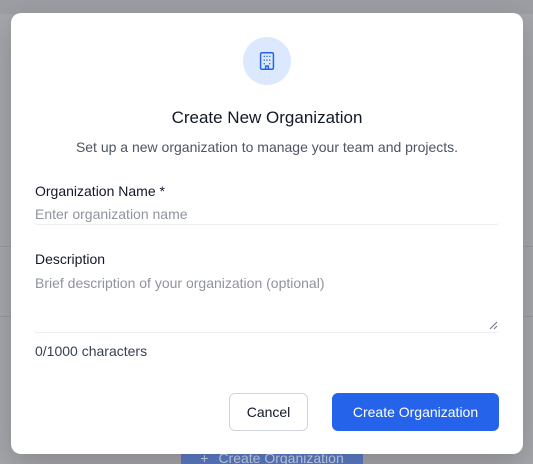 The image size is (533, 464). What do you see at coordinates (266, 7) in the screenshot?
I see `backdrop-header` at bounding box center [266, 7].